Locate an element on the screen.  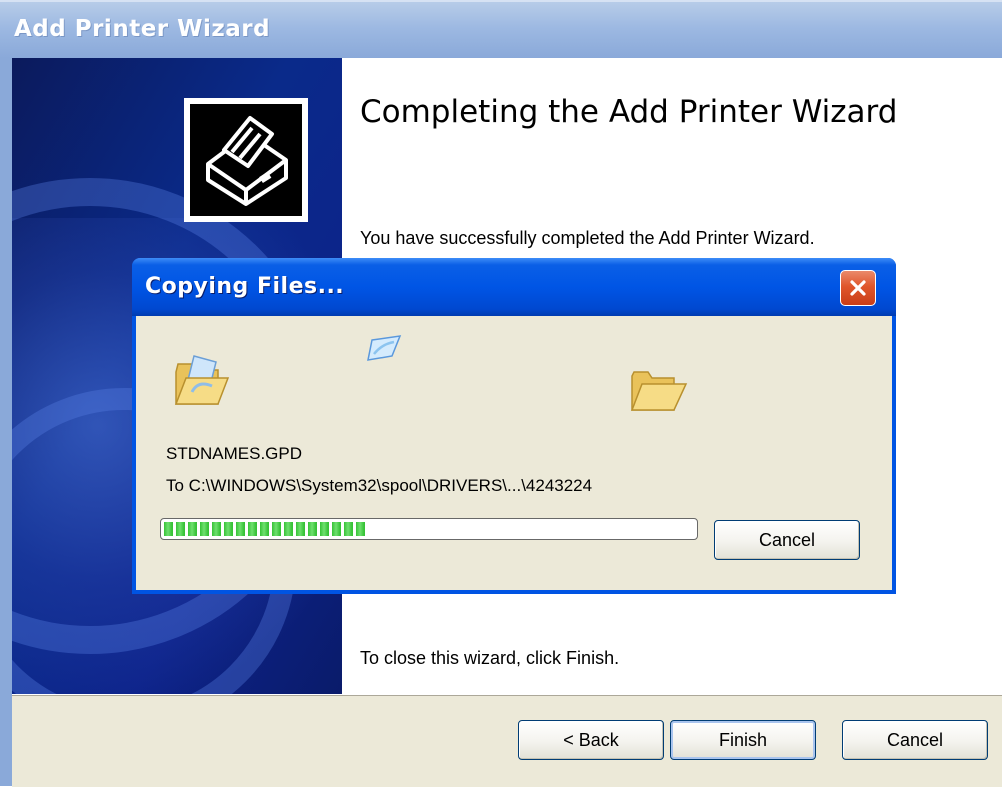
close-icon is located at coordinates (858, 288).